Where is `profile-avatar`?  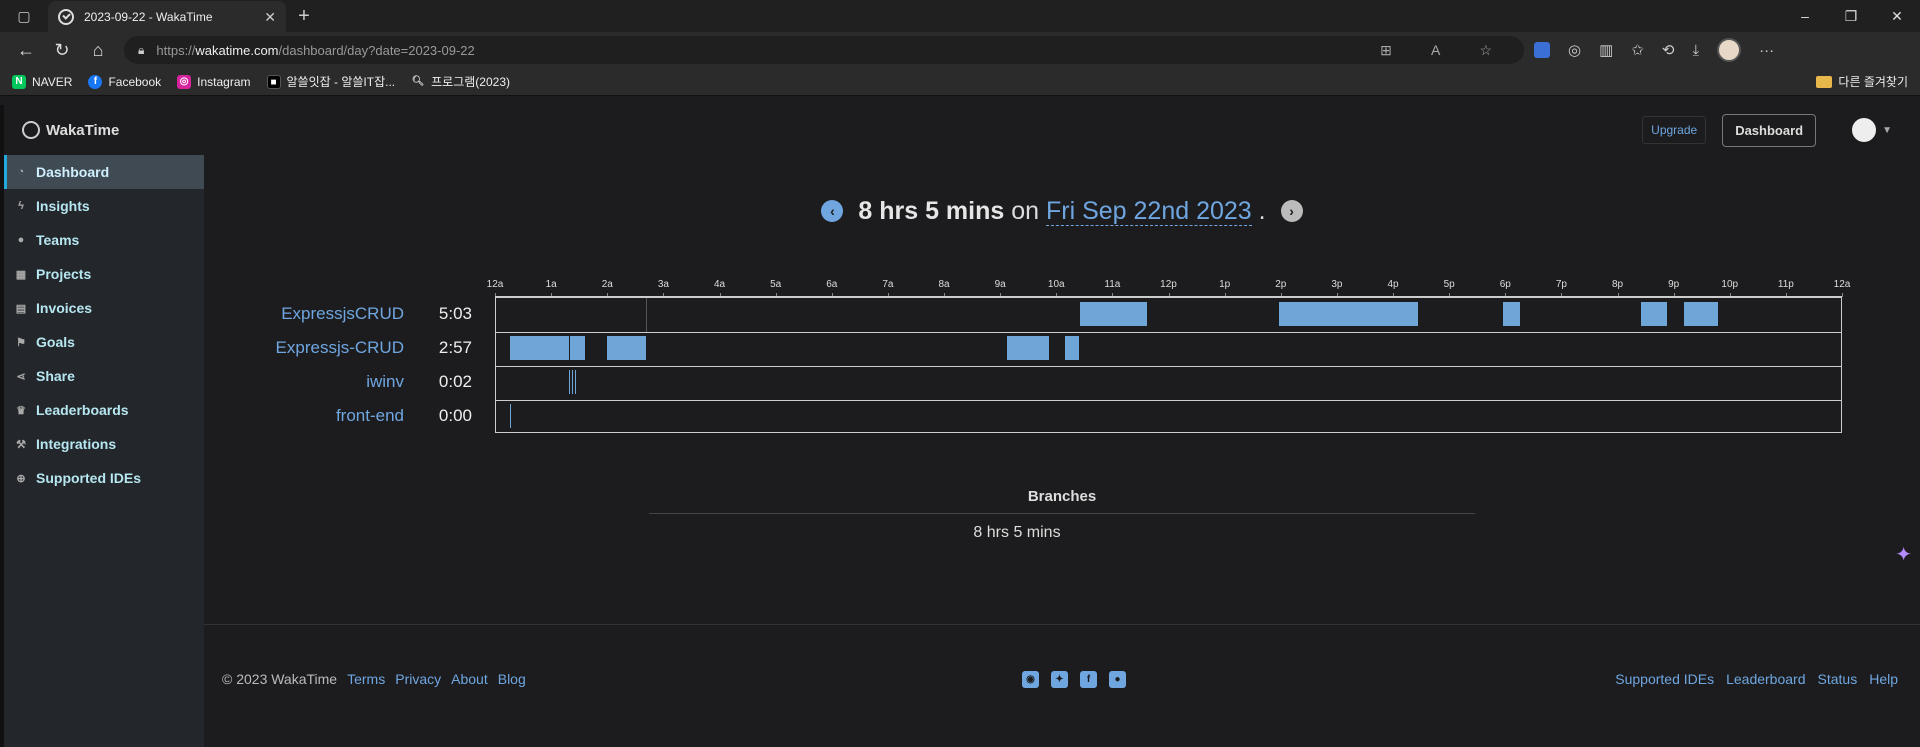
profile-avatar is located at coordinates (1729, 50).